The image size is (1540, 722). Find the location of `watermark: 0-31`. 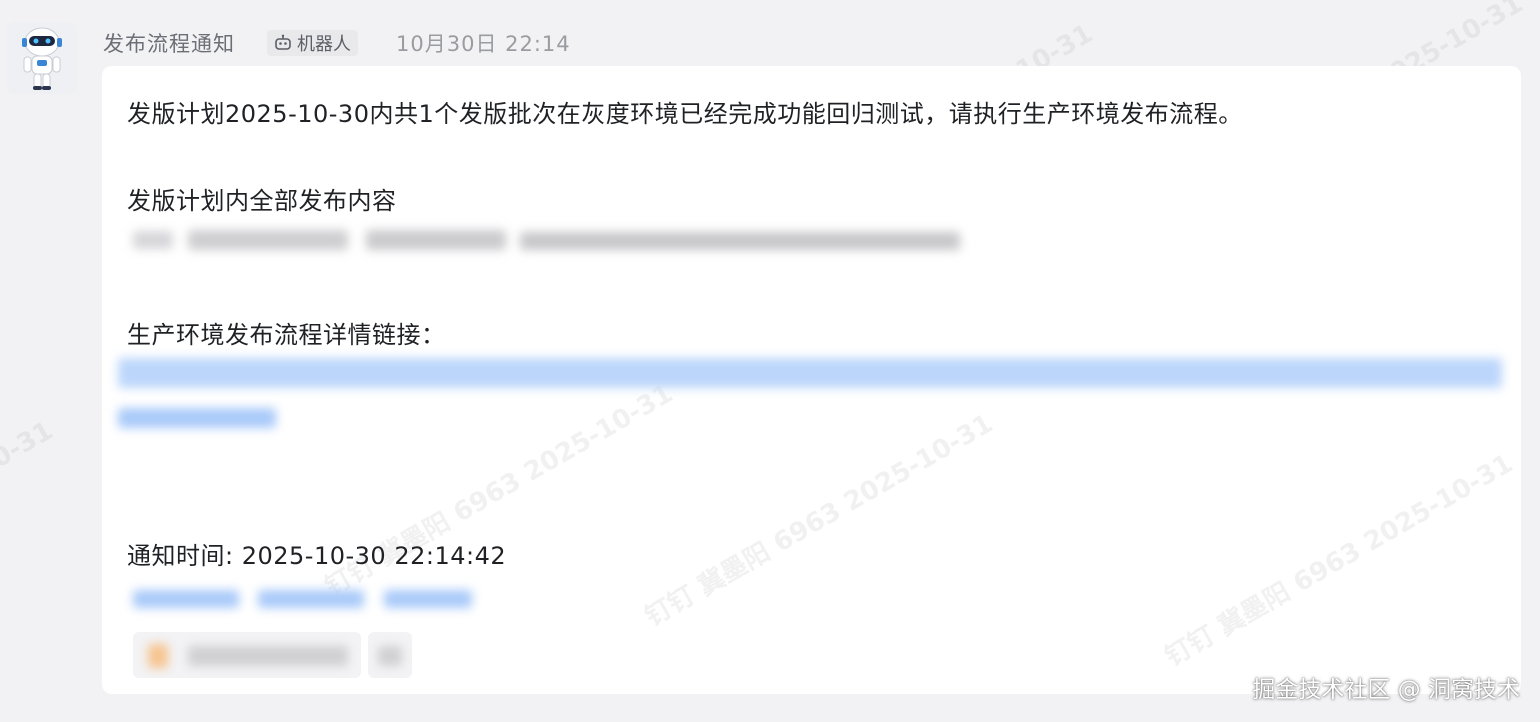

watermark: 0-31 is located at coordinates (29, 445).